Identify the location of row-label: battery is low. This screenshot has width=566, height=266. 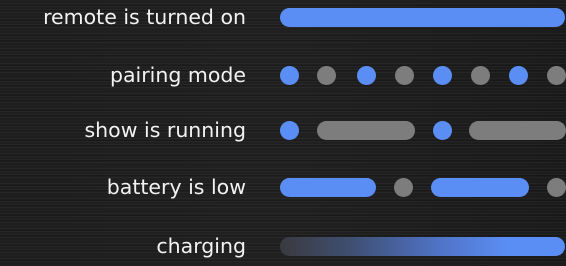
(176, 187).